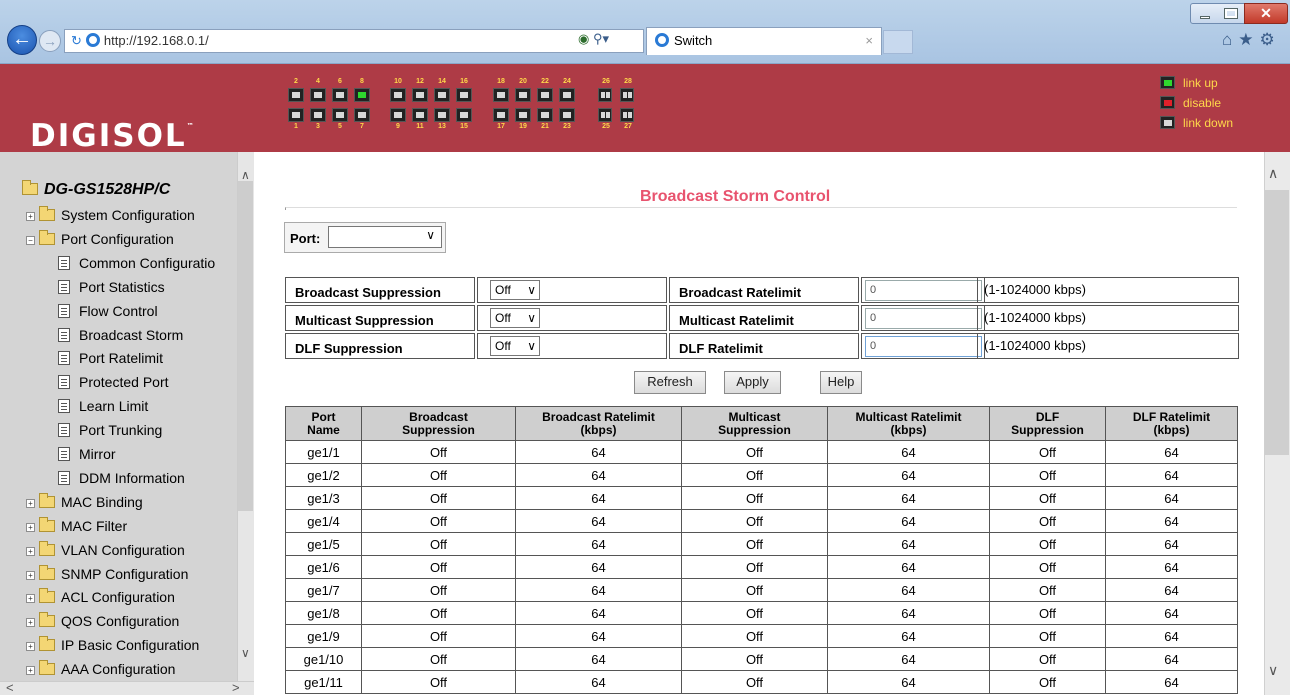  What do you see at coordinates (761, 498) in the screenshot?
I see `table-row: ge1/3 Off 64 Off 64 Off 64` at bounding box center [761, 498].